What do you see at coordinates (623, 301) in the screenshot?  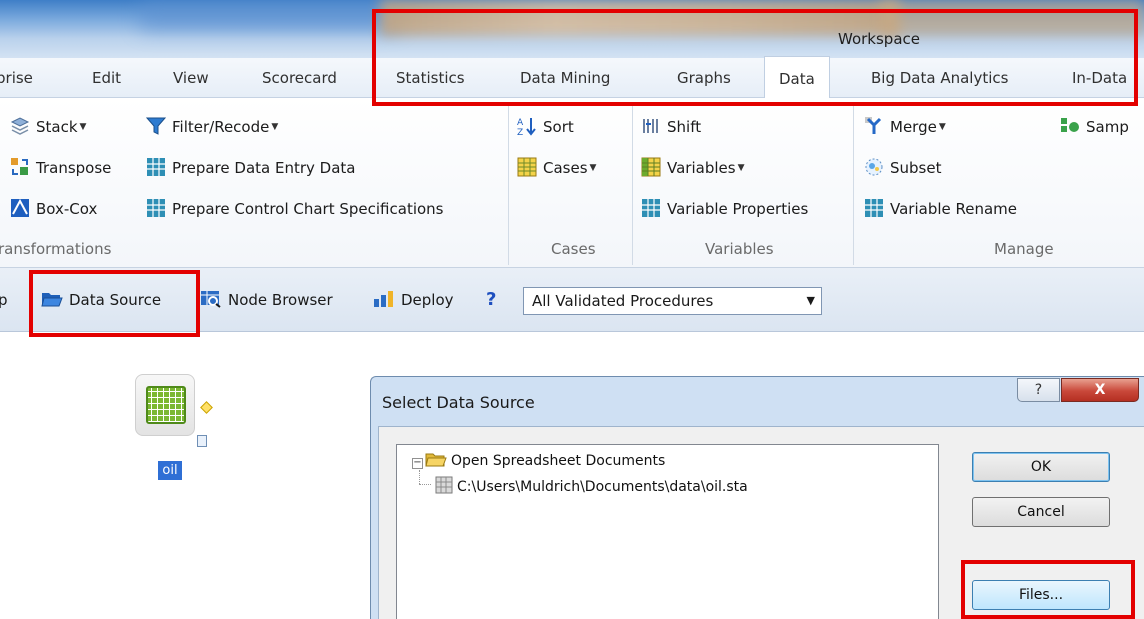 I see `procedures-dropdown-value: All Validated Procedures` at bounding box center [623, 301].